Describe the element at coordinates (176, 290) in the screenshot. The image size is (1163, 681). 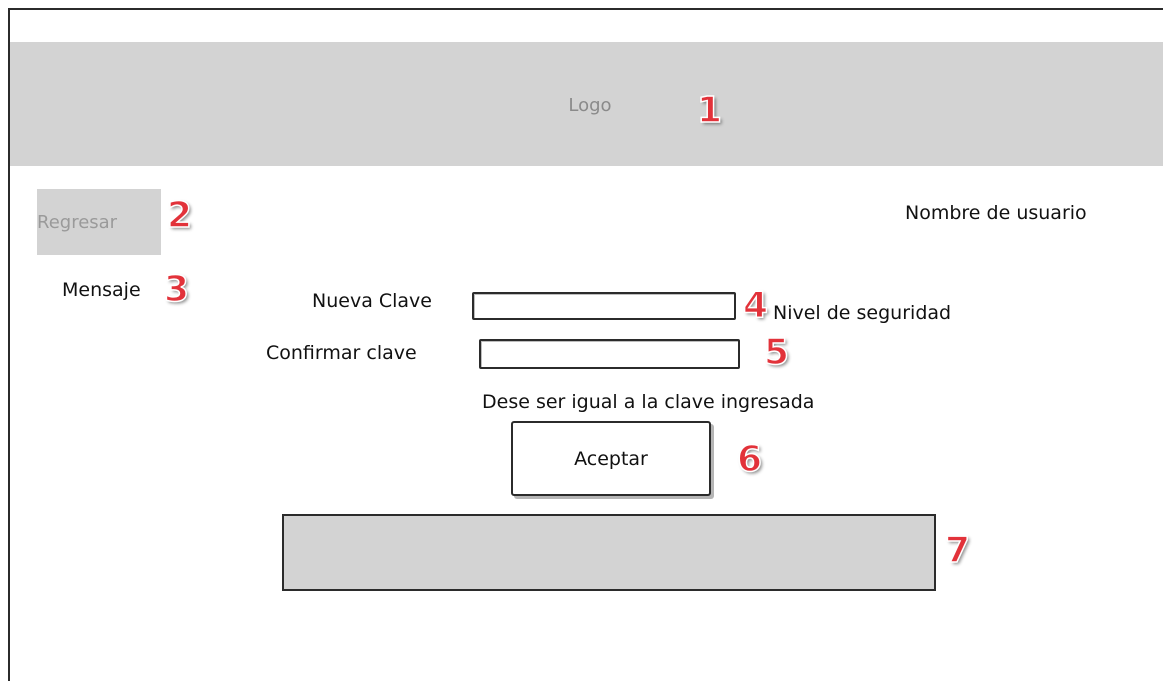
I see `annotation-marker-3: 3` at that location.